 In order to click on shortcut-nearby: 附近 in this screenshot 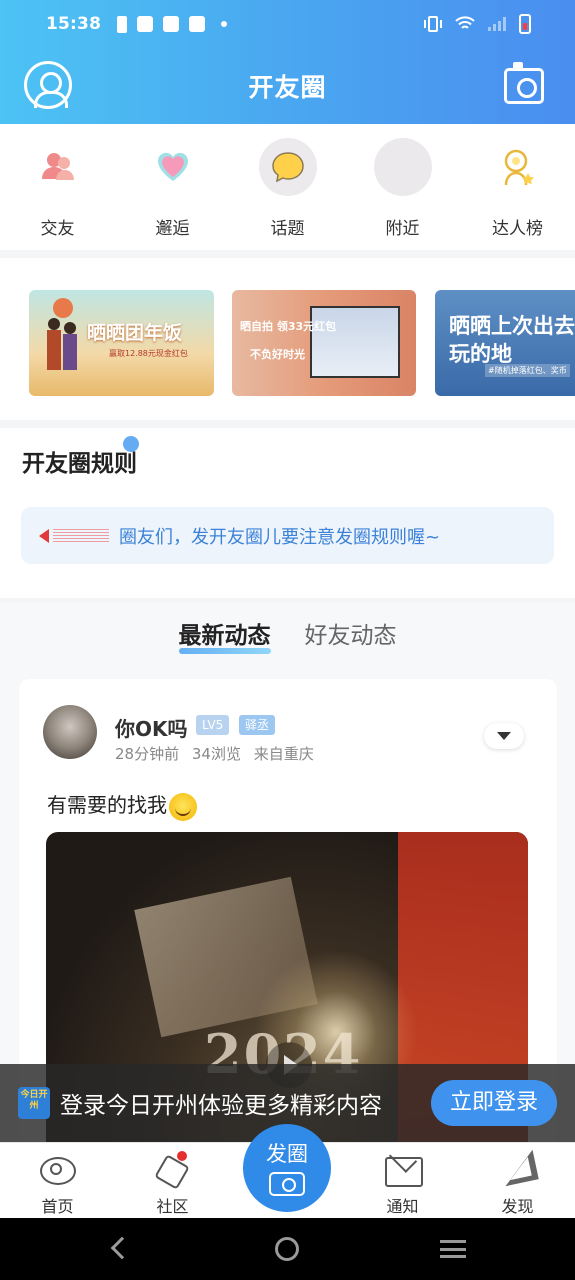, I will do `click(402, 187)`.